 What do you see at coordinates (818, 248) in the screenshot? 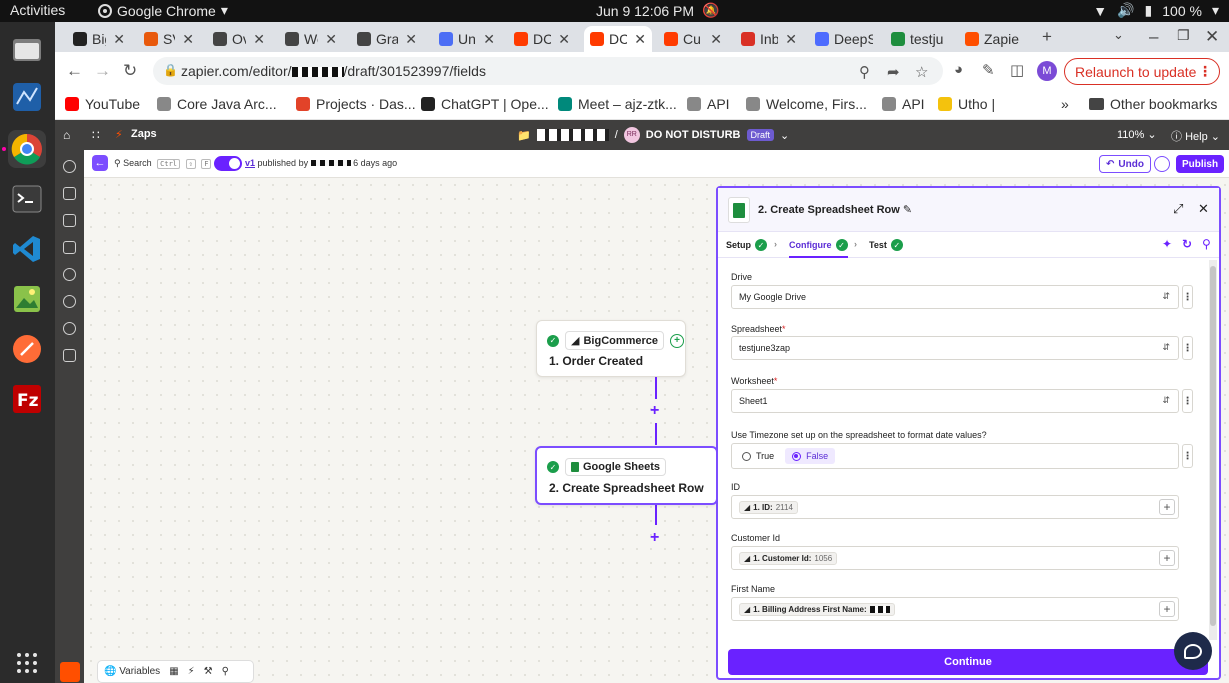
I see `tab-configure: Configure ✓` at bounding box center [818, 248].